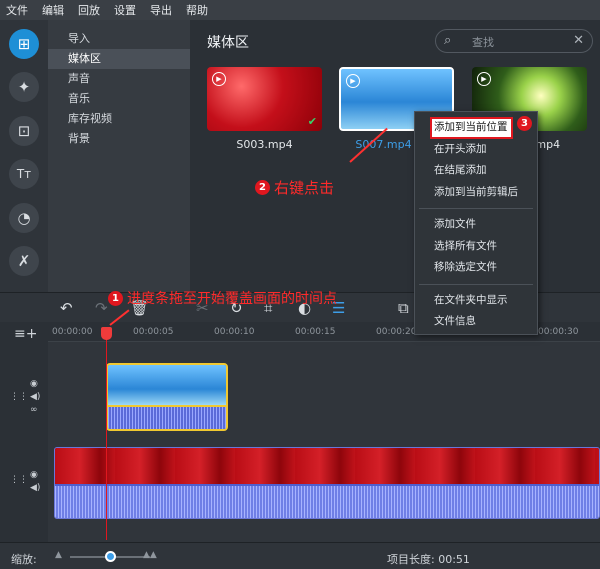 Image resolution: width=600 pixels, height=569 pixels. I want to click on redo-icon: ↷, so click(101, 308).